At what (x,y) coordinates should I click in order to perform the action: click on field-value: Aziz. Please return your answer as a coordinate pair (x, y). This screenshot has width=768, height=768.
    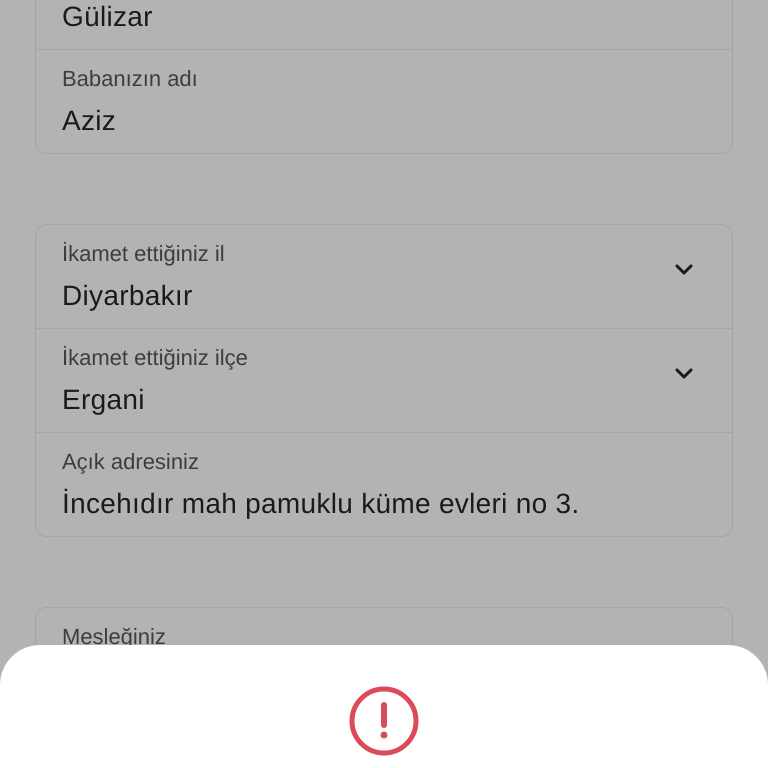
    Looking at the image, I should click on (384, 121).